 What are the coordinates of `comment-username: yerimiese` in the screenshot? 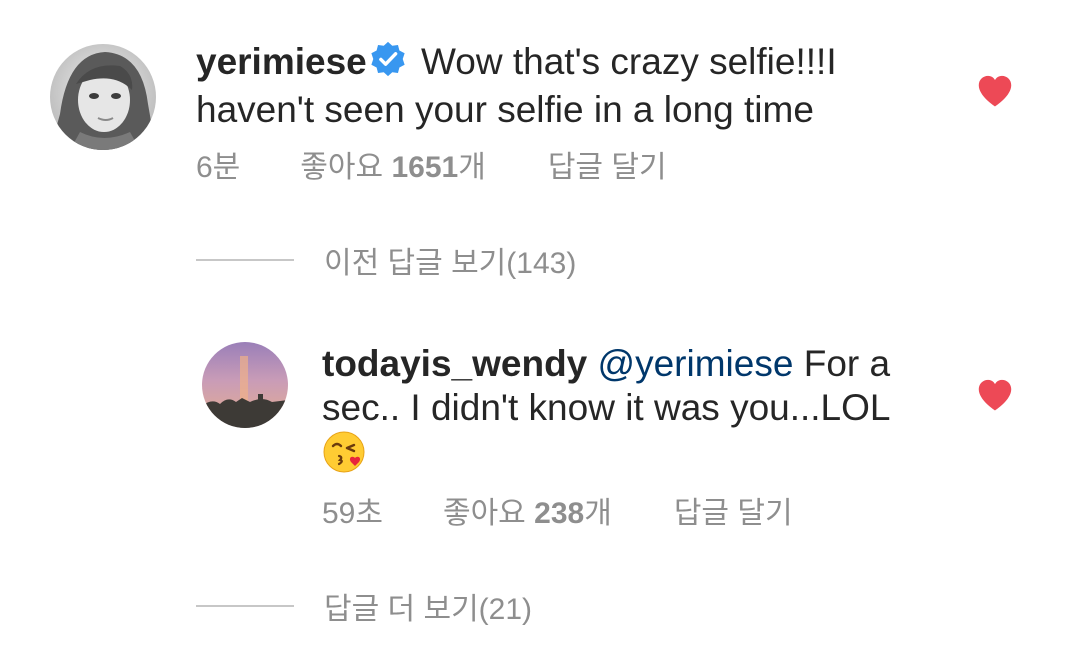 It's located at (281, 61).